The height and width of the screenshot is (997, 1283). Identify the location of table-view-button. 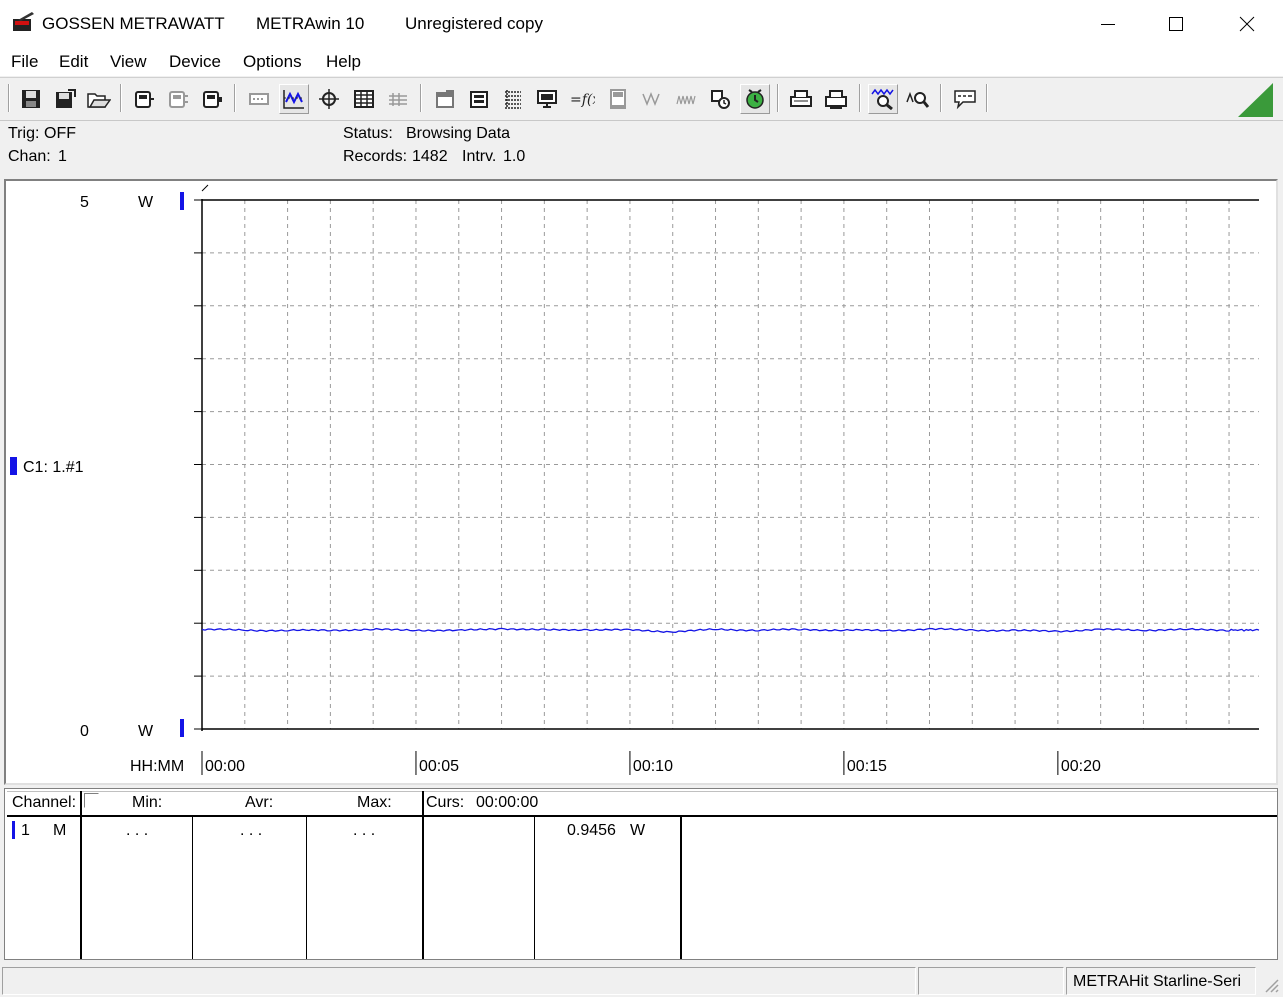
(364, 99).